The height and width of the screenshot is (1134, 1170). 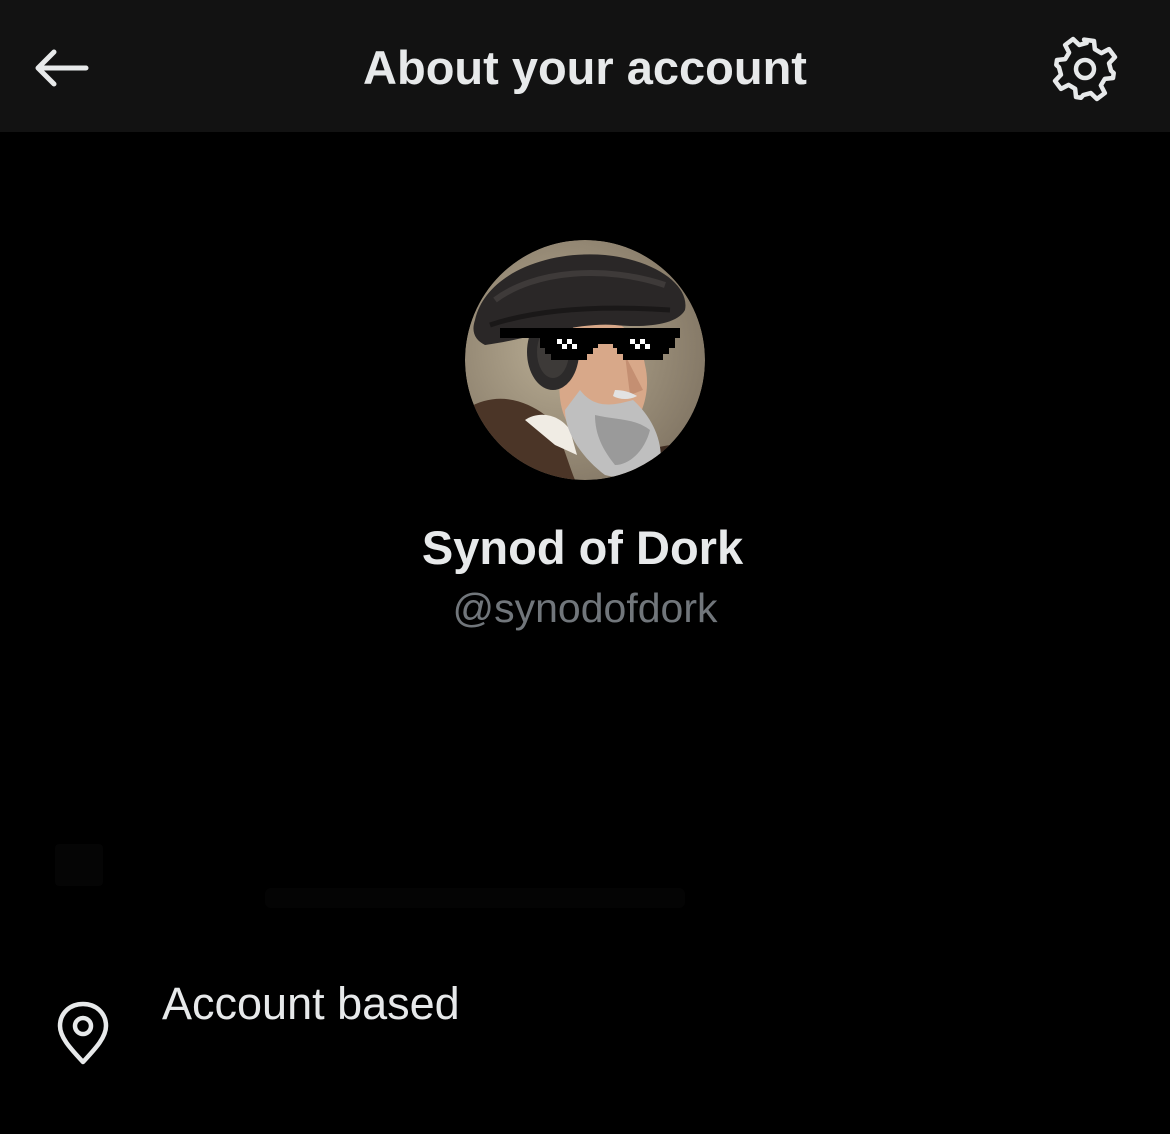 I want to click on location-label: Account based, so click(x=311, y=1003).